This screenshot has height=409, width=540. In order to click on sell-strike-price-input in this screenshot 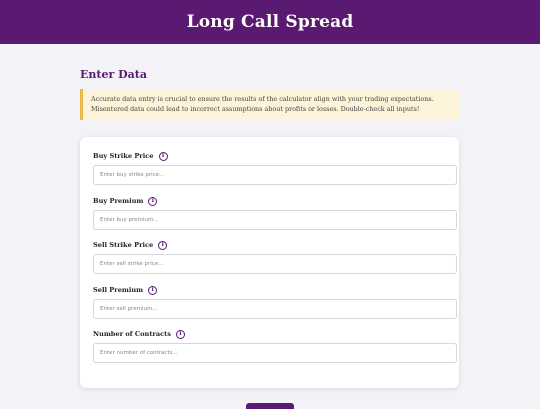, I will do `click(275, 264)`.